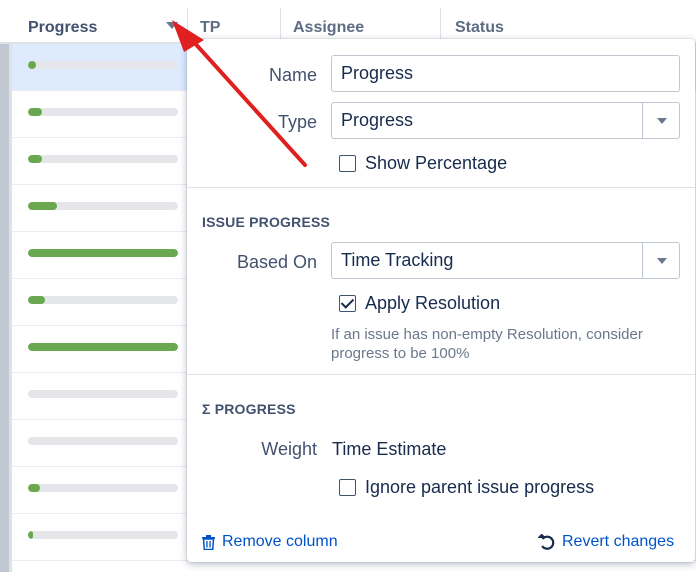 The height and width of the screenshot is (572, 696). Describe the element at coordinates (292, 75) in the screenshot. I see `name-label: Name` at that location.